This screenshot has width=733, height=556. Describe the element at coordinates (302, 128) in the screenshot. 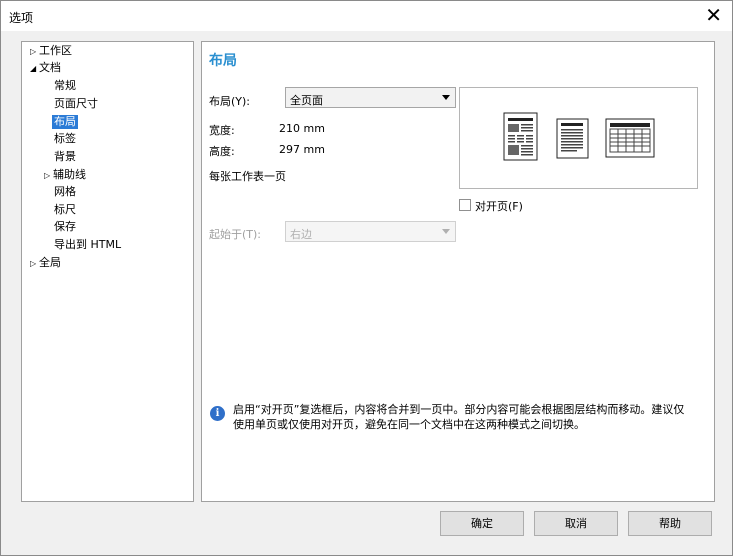

I see `width-value: 210 mm` at that location.